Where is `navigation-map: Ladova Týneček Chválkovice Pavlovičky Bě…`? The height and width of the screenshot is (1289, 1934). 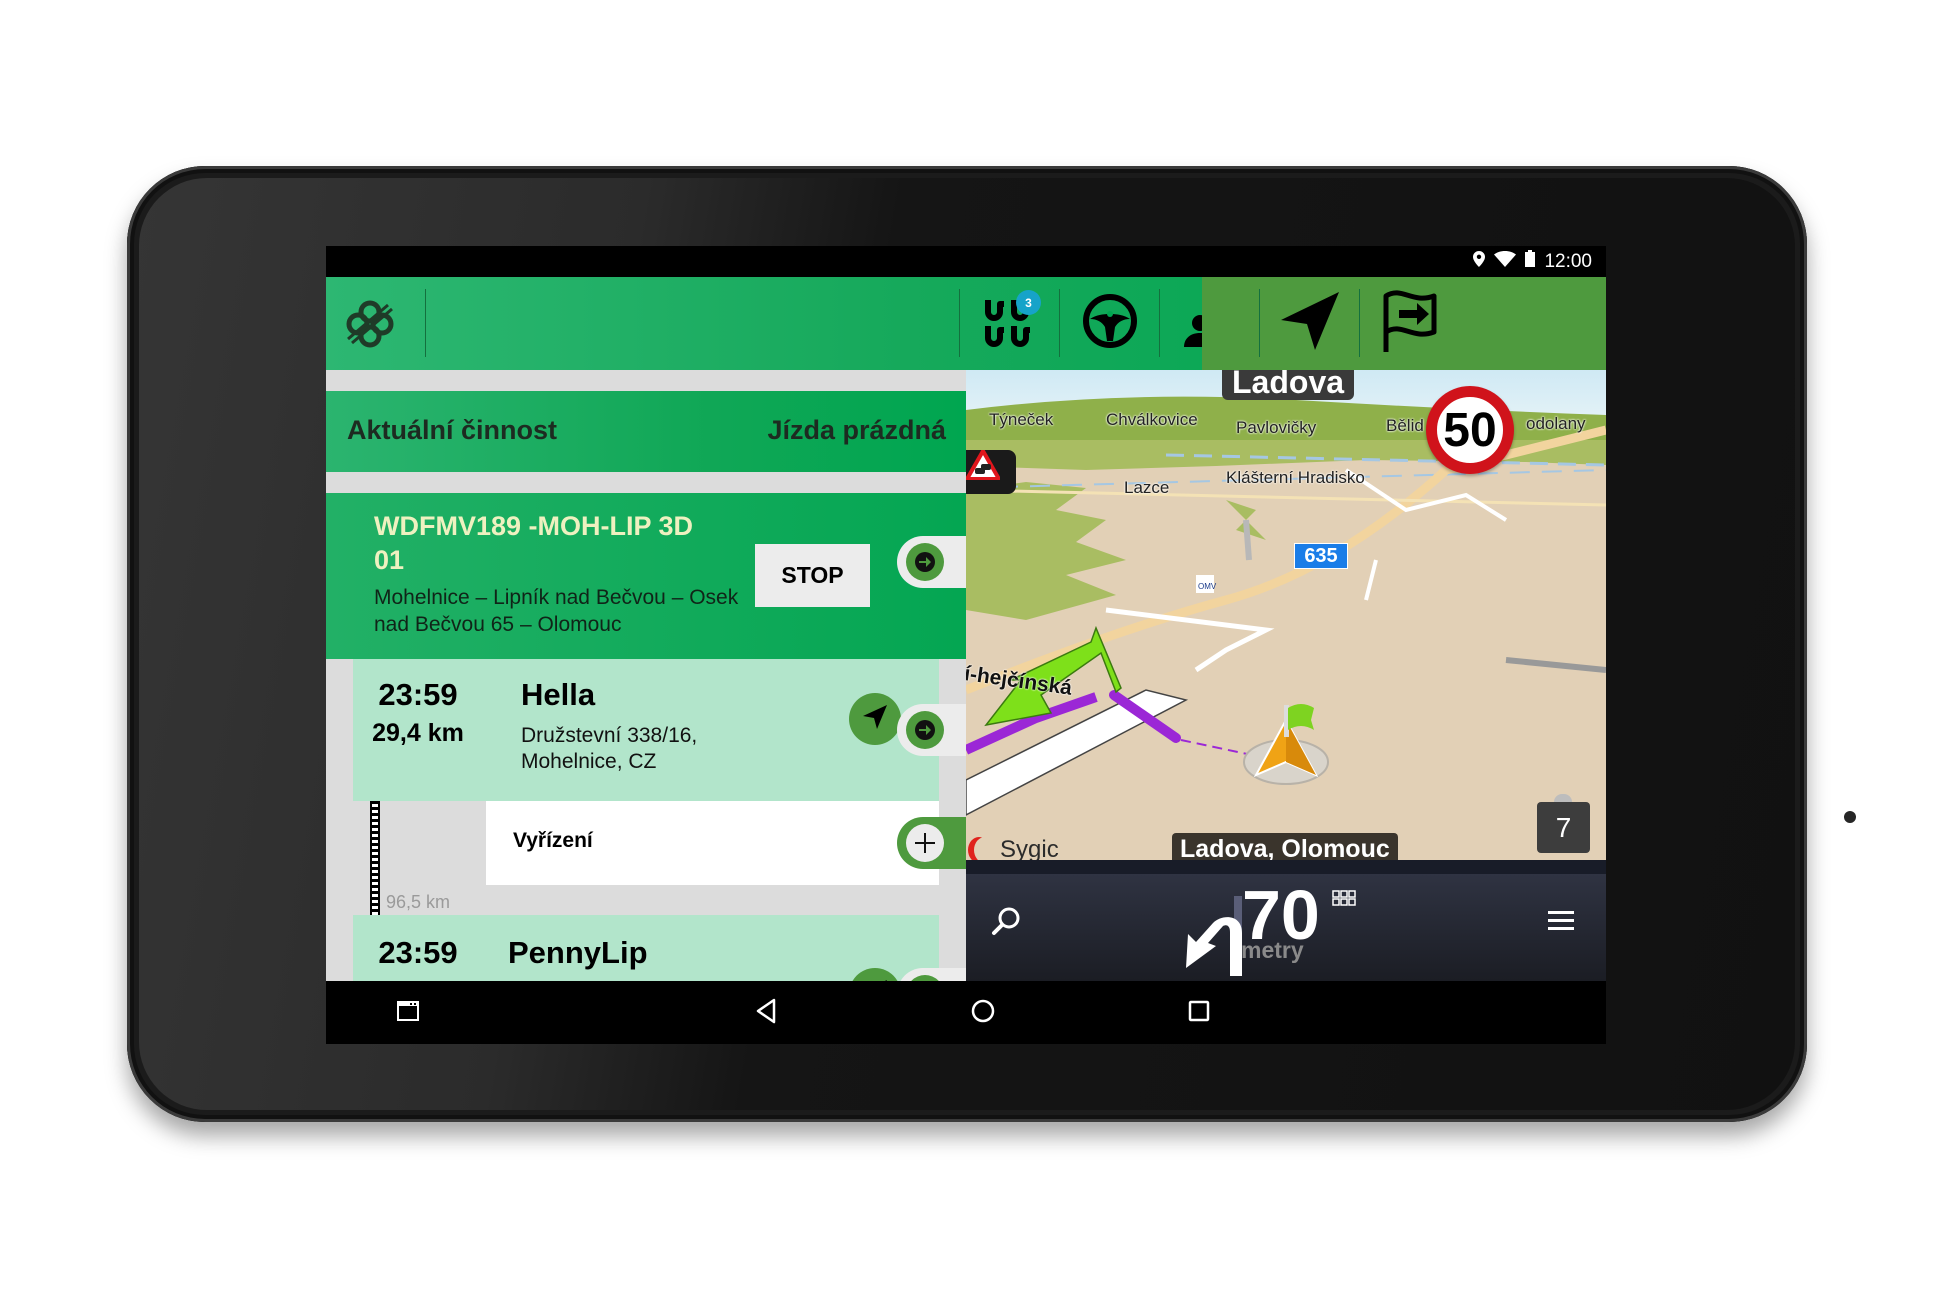
navigation-map: Ladova Týneček Chválkovice Pavlovičky Bě… is located at coordinates (1286, 615).